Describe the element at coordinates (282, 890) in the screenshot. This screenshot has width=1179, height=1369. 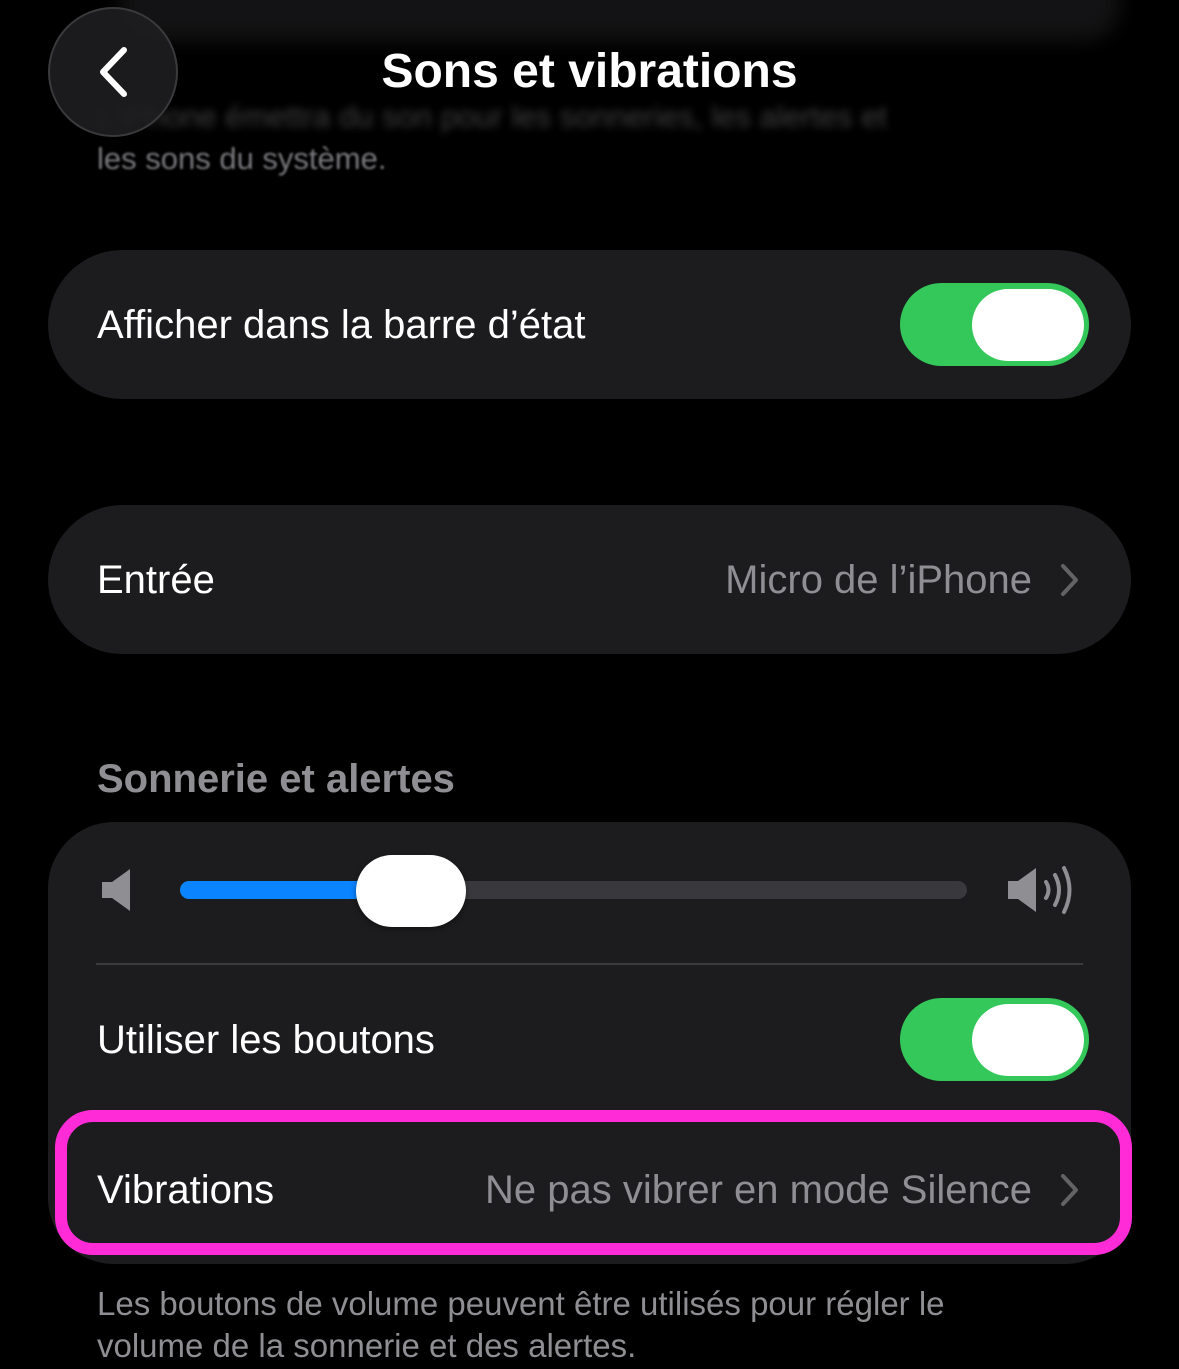
I see `volume-slider-fill` at that location.